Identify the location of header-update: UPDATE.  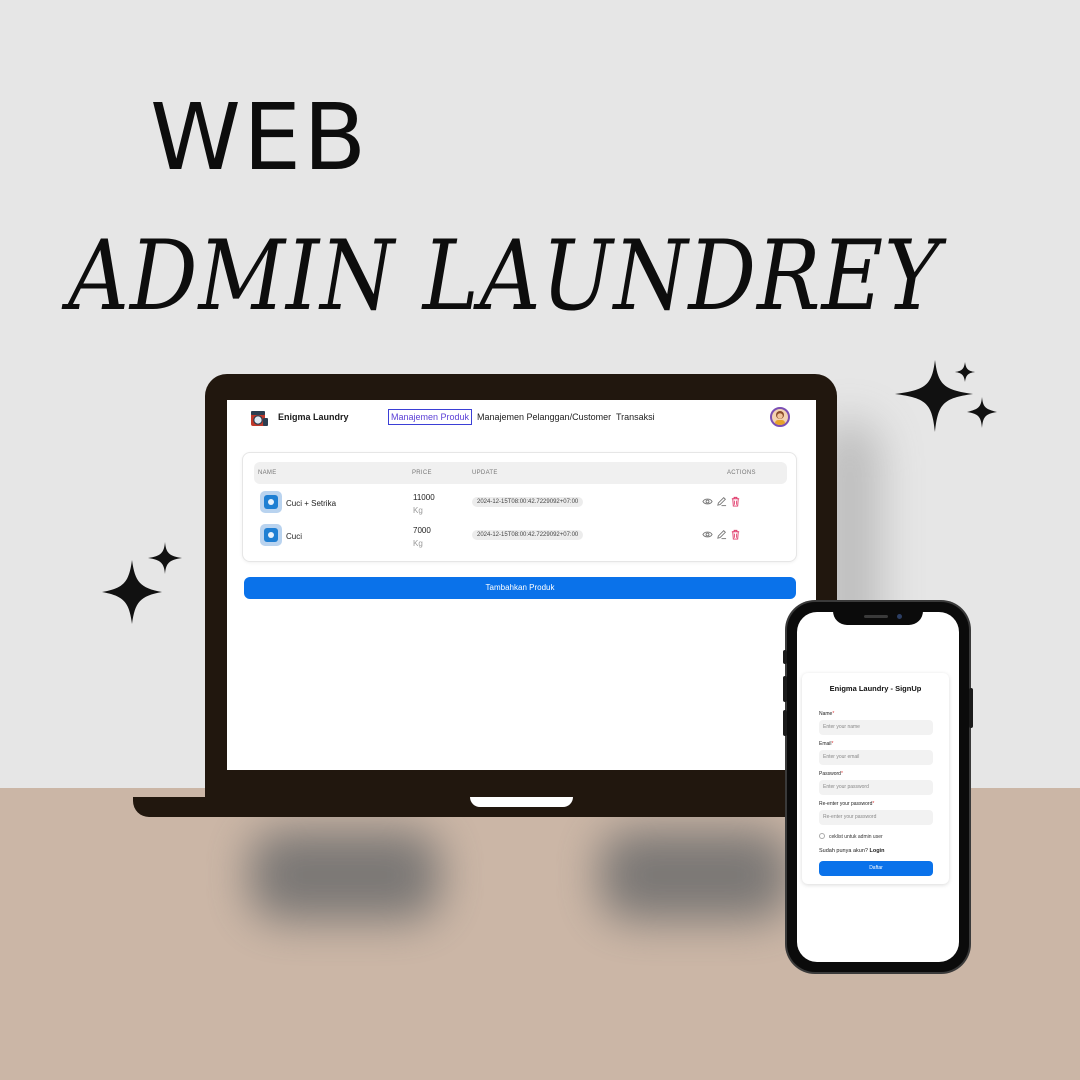
(485, 473).